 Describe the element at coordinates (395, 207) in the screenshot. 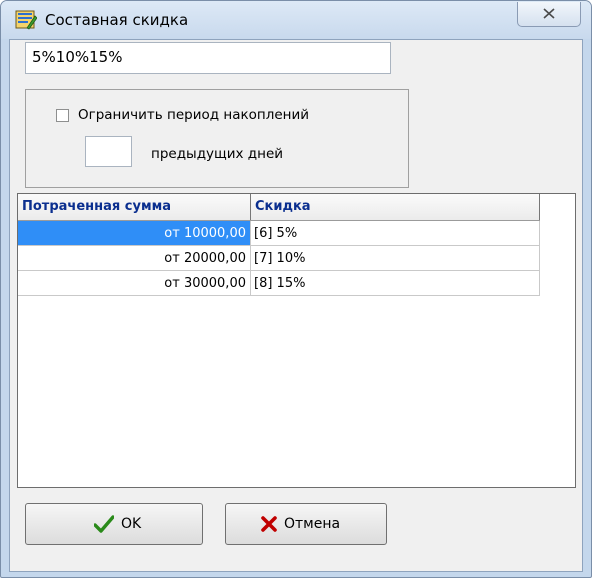

I see `column-header-discount: Скидка` at that location.